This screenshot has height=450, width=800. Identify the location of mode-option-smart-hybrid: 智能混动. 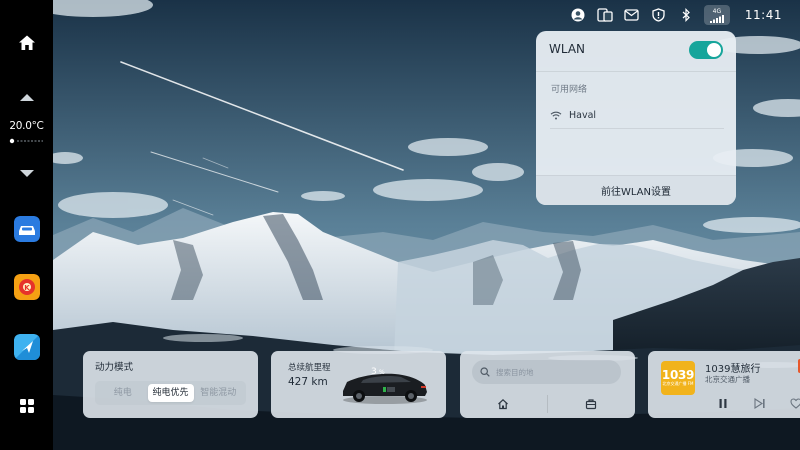
(219, 393).